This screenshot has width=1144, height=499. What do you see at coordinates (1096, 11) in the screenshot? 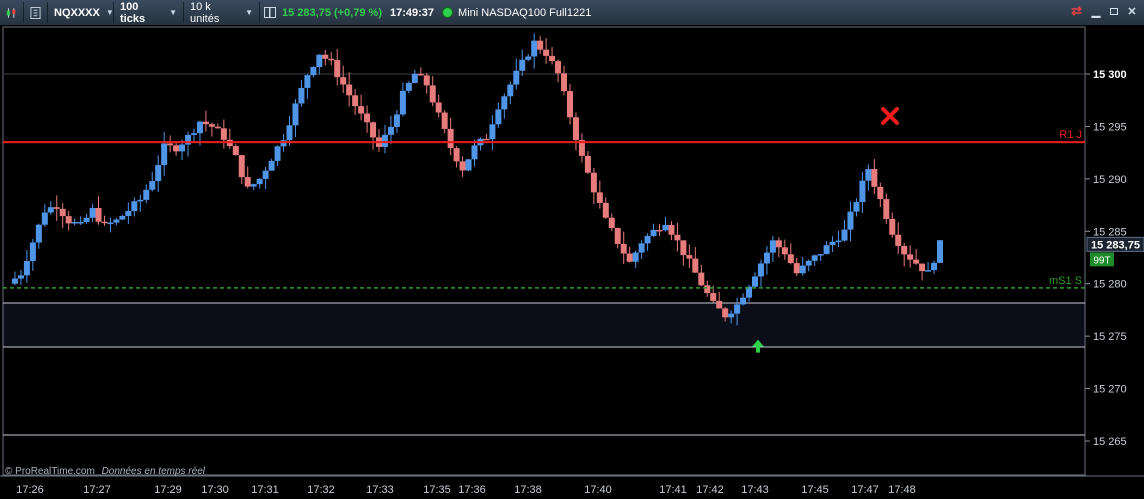
I see `minimize-icon: ▁` at bounding box center [1096, 11].